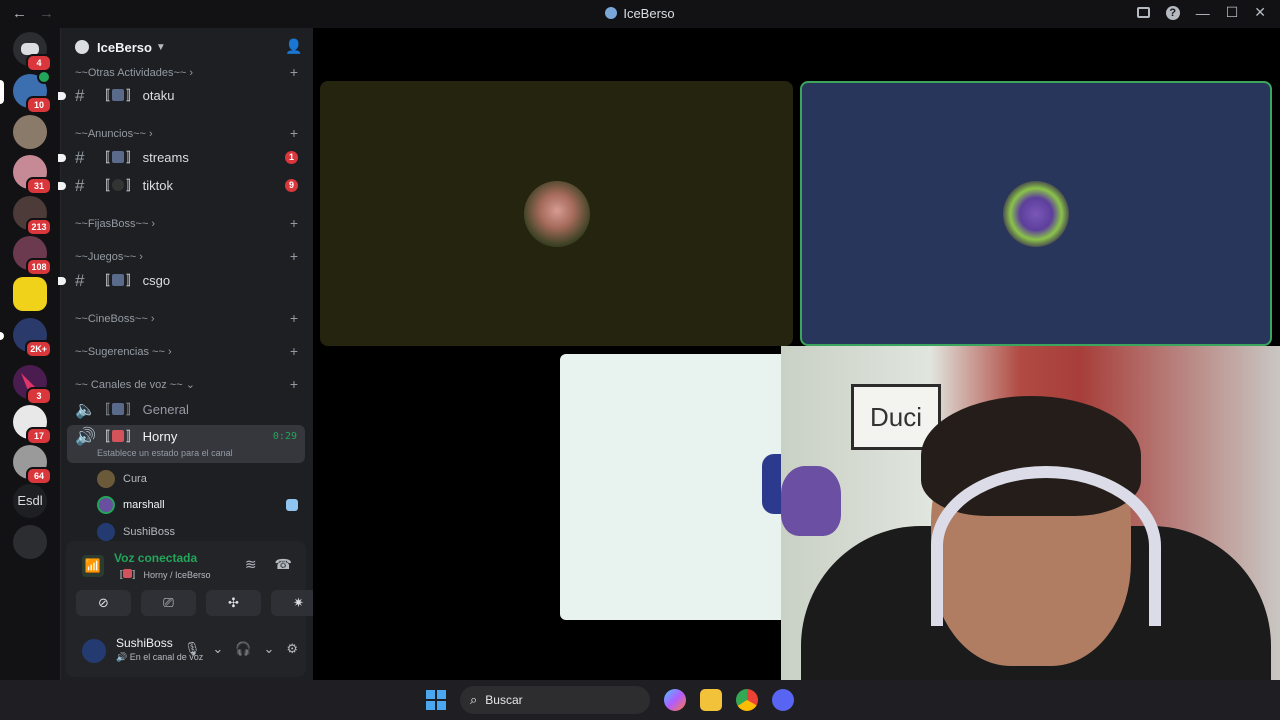  Describe the element at coordinates (2, 92) in the screenshot. I see `selected-indicator` at that location.